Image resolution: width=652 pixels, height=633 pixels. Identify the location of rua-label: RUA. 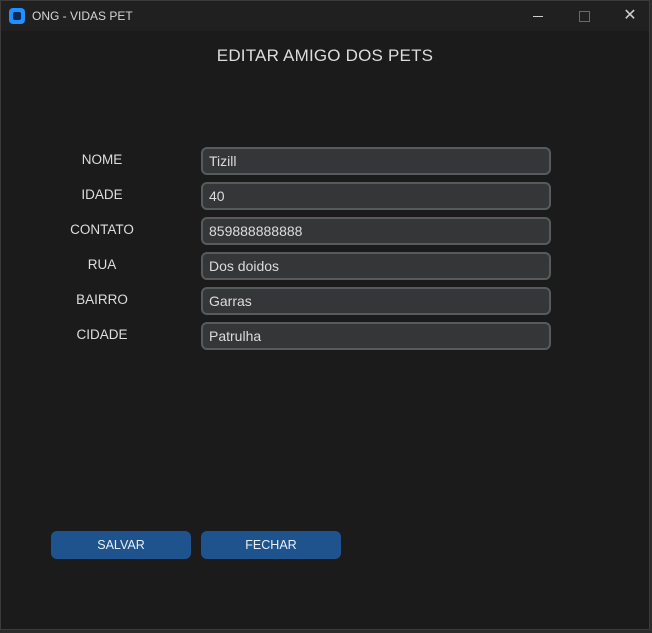
(102, 264).